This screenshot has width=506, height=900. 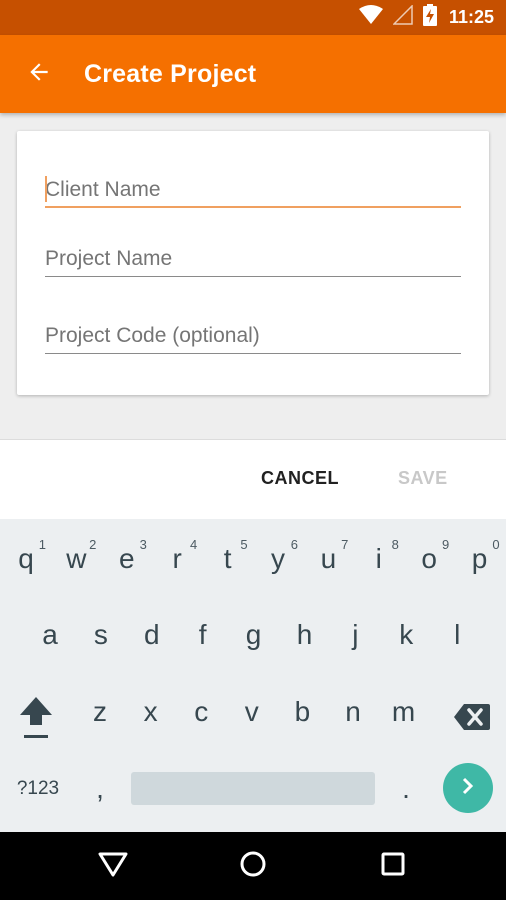 What do you see at coordinates (201, 712) in the screenshot?
I see `key-c: c` at bounding box center [201, 712].